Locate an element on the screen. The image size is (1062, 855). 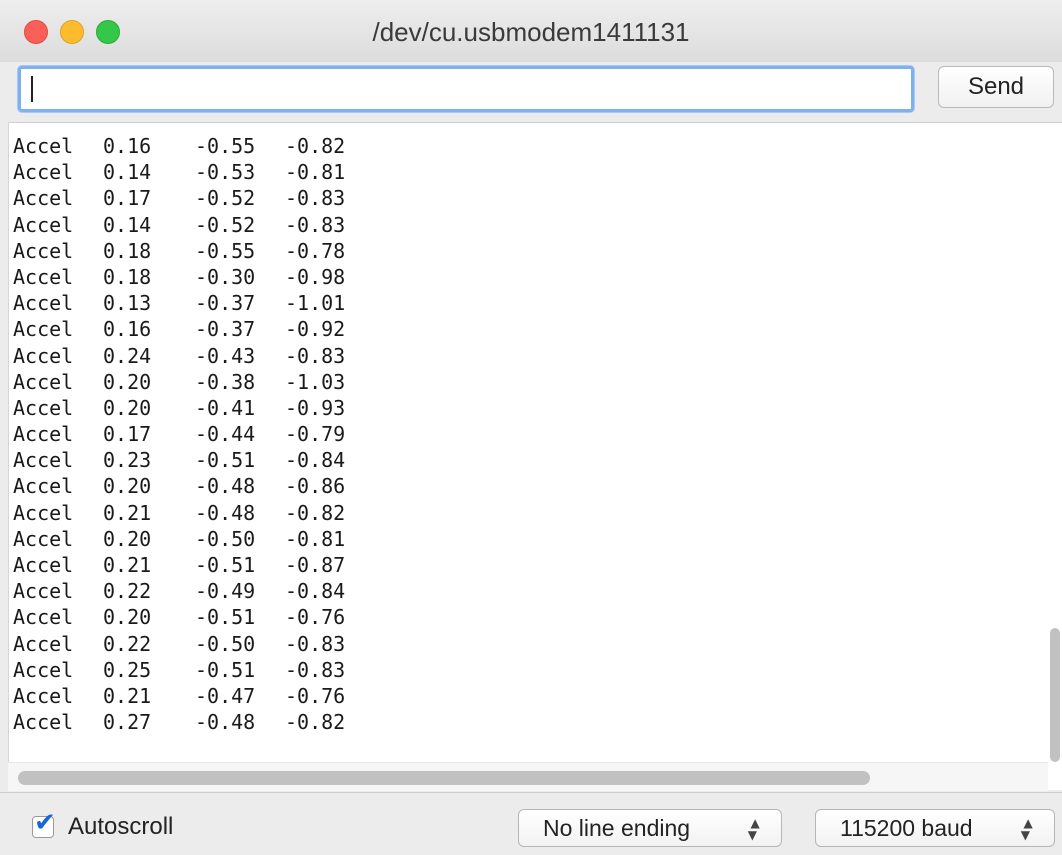
send-button: Send is located at coordinates (996, 87).